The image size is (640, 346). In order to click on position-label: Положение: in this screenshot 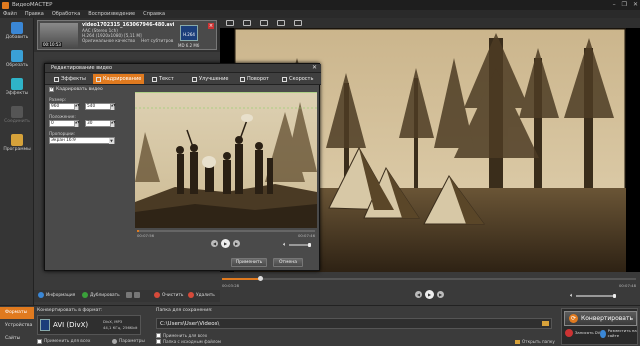, I will do `click(62, 116)`.